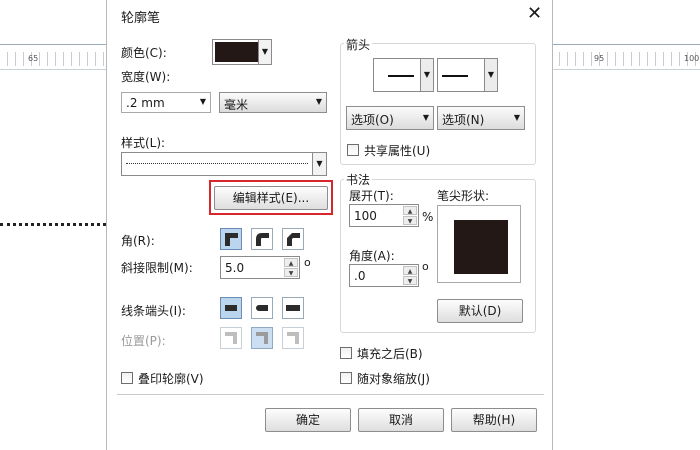 This screenshot has height=450, width=700. I want to click on color-picker: ▼, so click(242, 52).